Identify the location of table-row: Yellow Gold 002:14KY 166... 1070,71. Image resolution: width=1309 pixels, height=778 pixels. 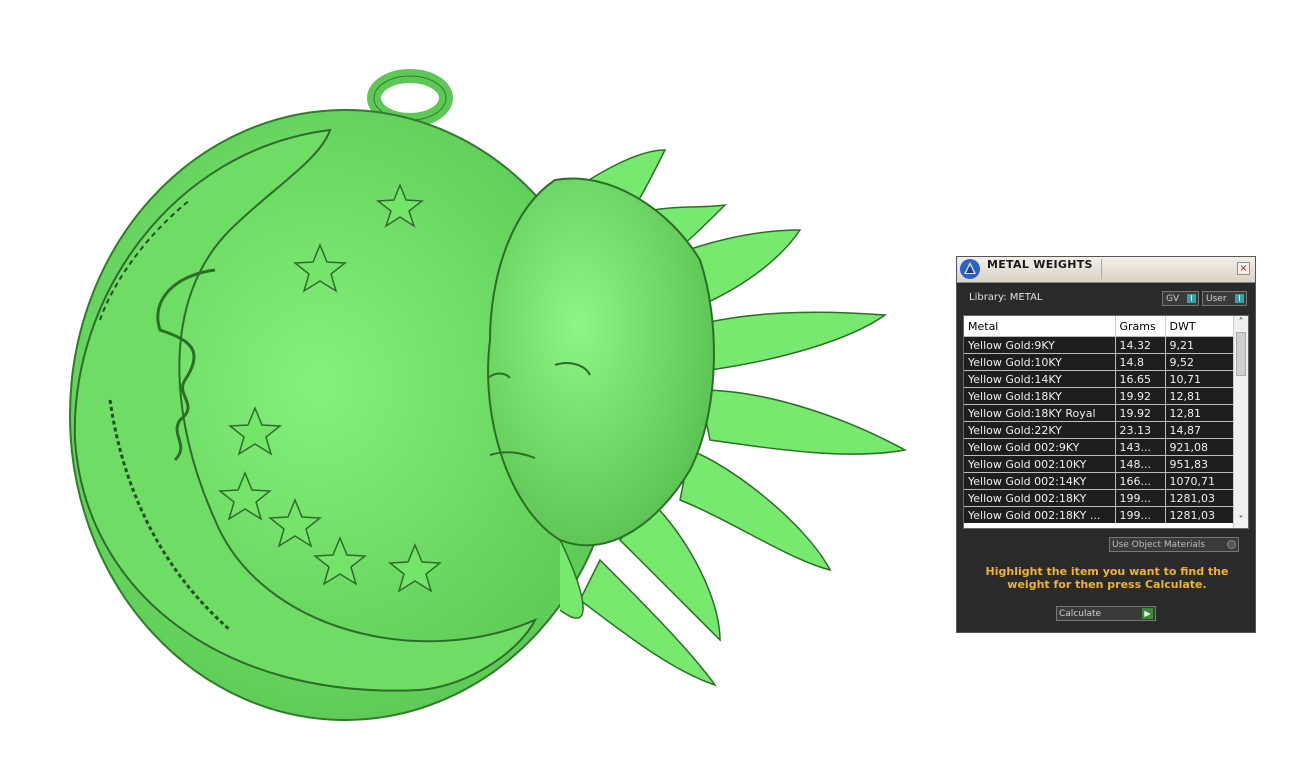
(1100, 481).